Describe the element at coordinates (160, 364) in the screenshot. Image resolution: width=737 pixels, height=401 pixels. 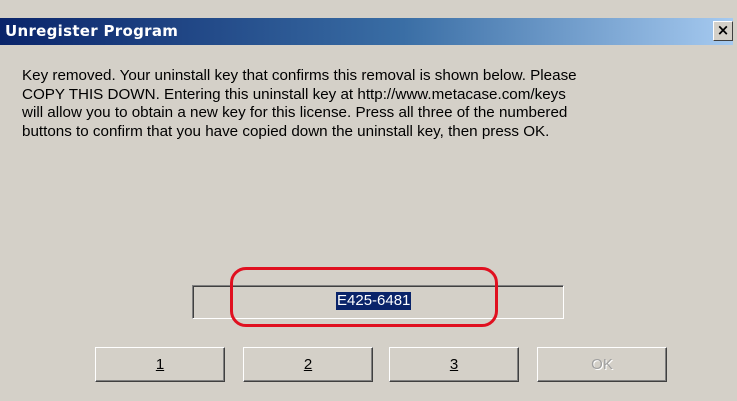
I see `confirm-button-1: 1` at that location.